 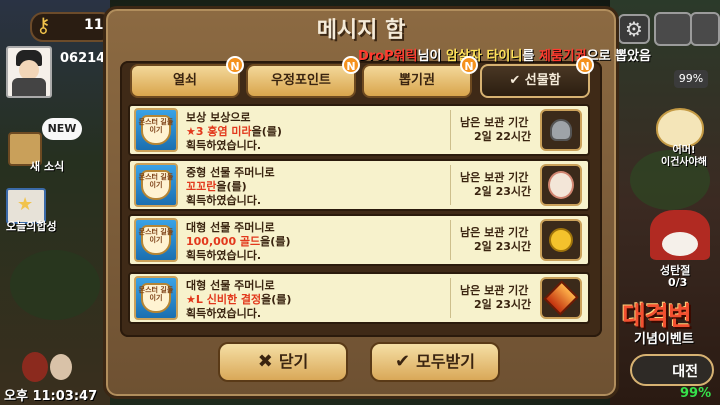 What do you see at coordinates (417, 81) in the screenshot?
I see `tab-draw-tickets: 뽑기권` at bounding box center [417, 81].